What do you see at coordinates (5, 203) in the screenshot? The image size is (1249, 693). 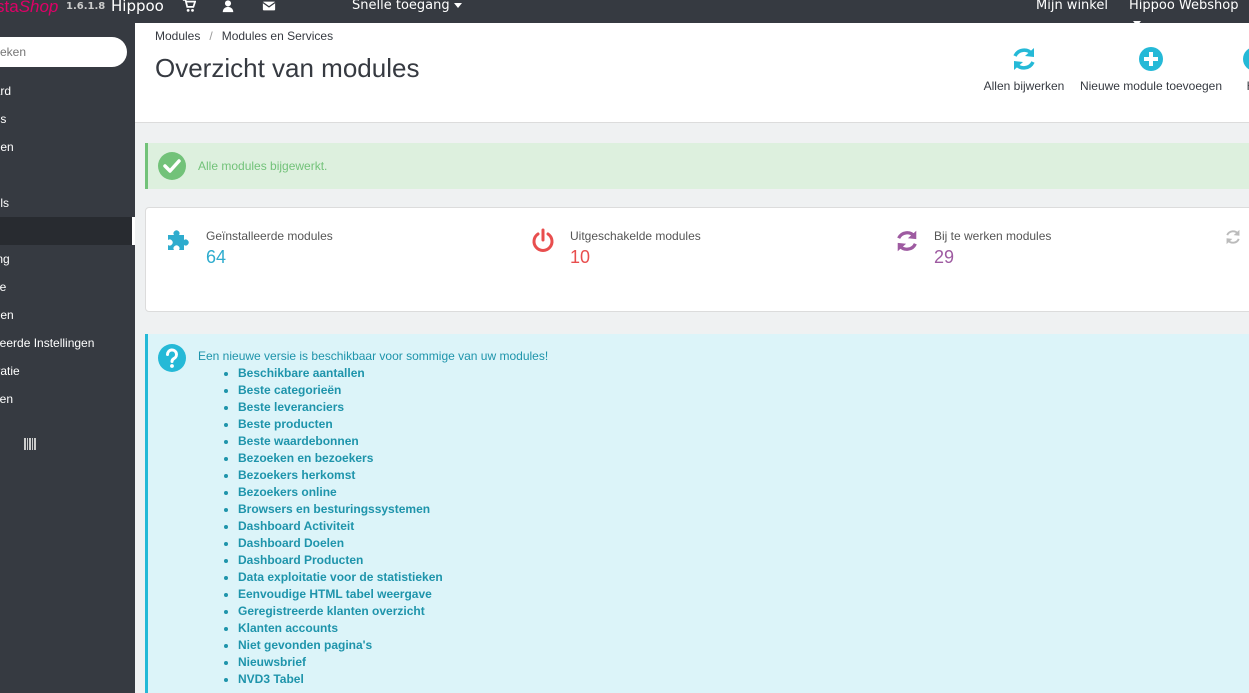 I see `sidebar-item-label: gels` at bounding box center [5, 203].